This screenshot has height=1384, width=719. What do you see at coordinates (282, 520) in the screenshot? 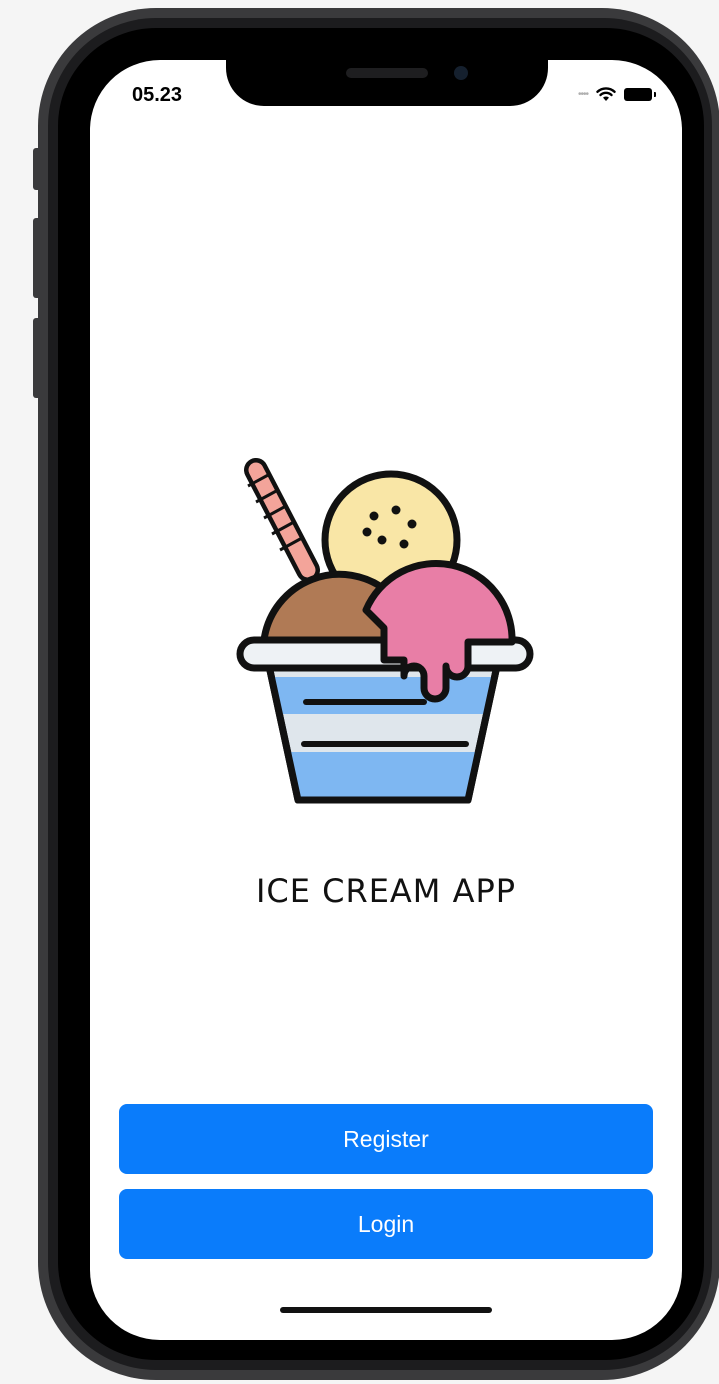
I see `wafer-straw` at bounding box center [282, 520].